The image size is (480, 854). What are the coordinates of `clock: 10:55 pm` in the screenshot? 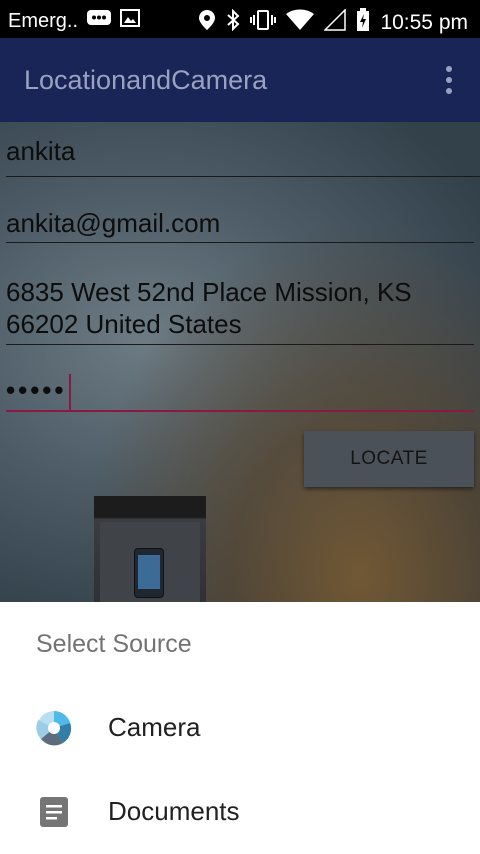 It's located at (424, 22).